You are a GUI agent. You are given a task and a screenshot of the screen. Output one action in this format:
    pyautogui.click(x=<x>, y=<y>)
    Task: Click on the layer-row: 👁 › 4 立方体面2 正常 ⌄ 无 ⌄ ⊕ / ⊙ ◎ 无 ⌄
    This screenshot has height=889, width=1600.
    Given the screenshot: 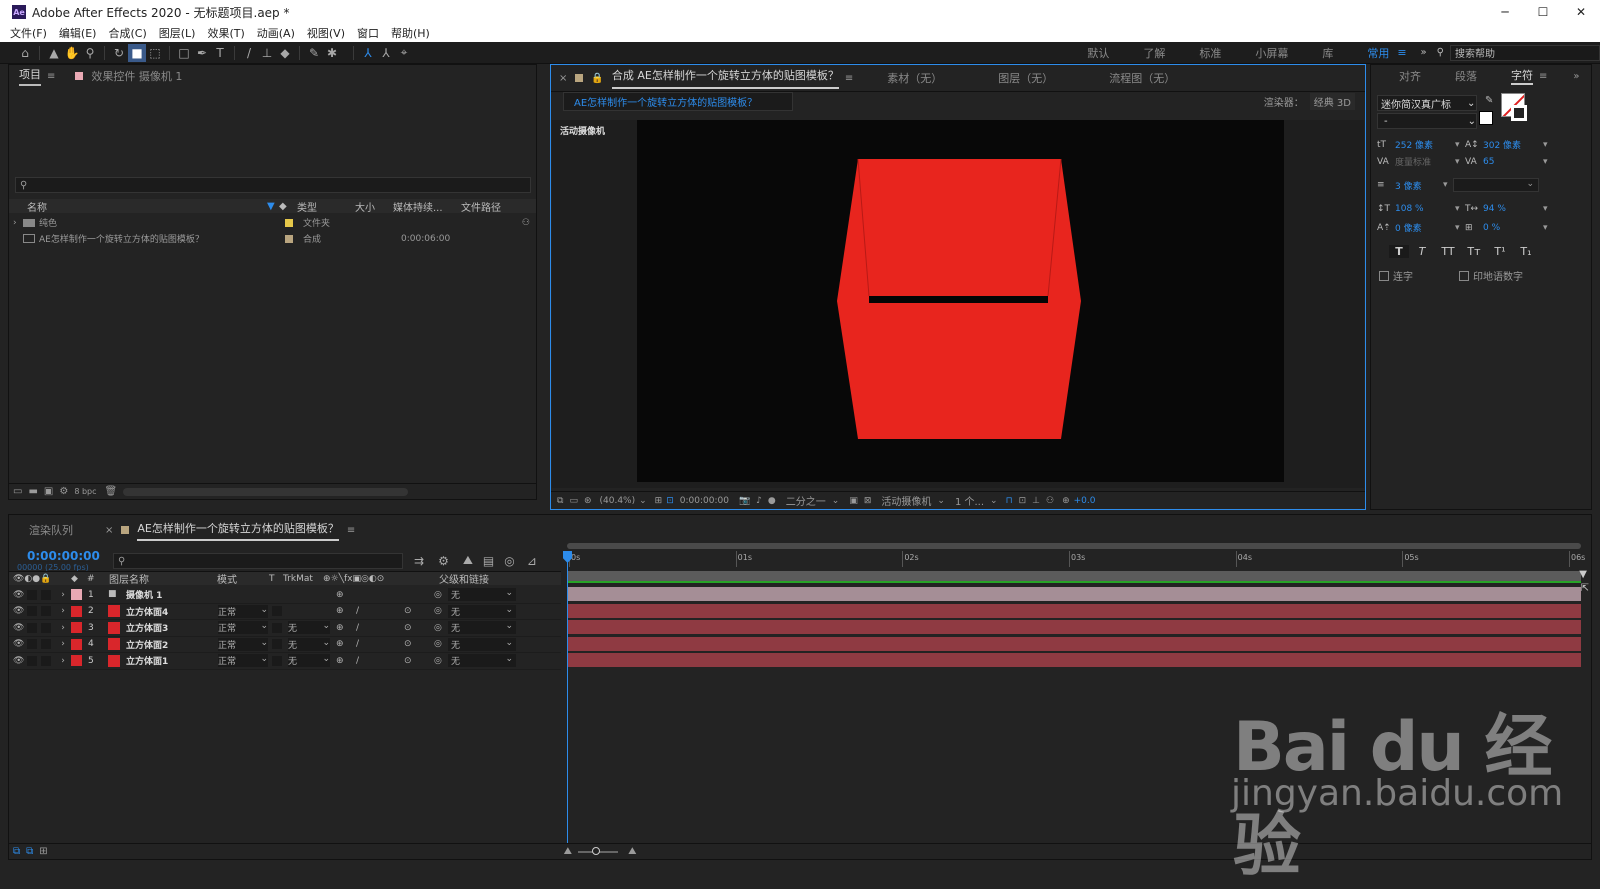 What is the action you would take?
    pyautogui.click(x=285, y=645)
    